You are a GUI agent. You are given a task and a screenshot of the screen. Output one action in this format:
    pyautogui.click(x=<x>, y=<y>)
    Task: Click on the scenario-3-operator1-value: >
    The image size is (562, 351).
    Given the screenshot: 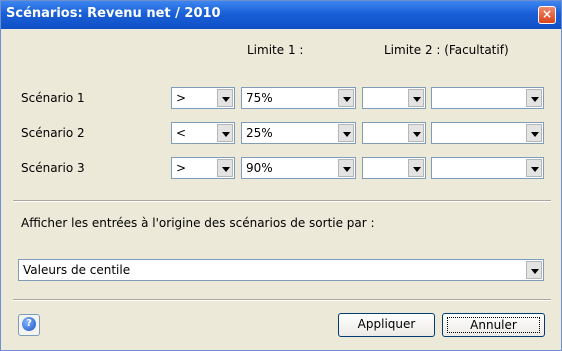 What is the action you would take?
    pyautogui.click(x=181, y=168)
    